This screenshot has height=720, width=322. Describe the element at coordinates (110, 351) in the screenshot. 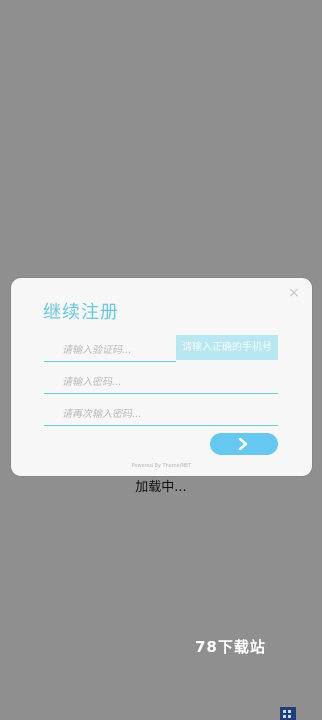

I see `verification-code-input` at that location.